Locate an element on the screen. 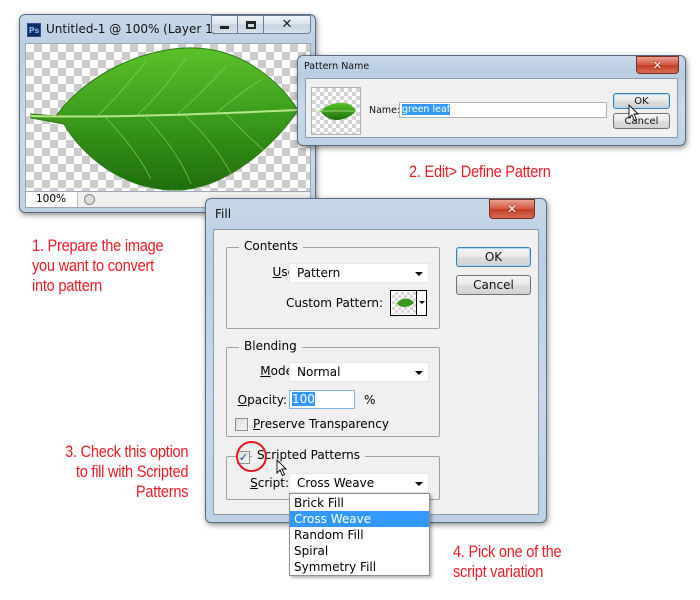  photoshop-logo-icon: Ps is located at coordinates (34, 30).